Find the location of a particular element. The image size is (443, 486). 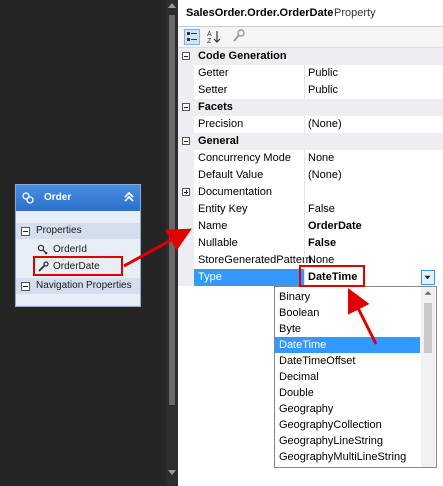

property-row-precision: Precision (None) is located at coordinates (310, 124).